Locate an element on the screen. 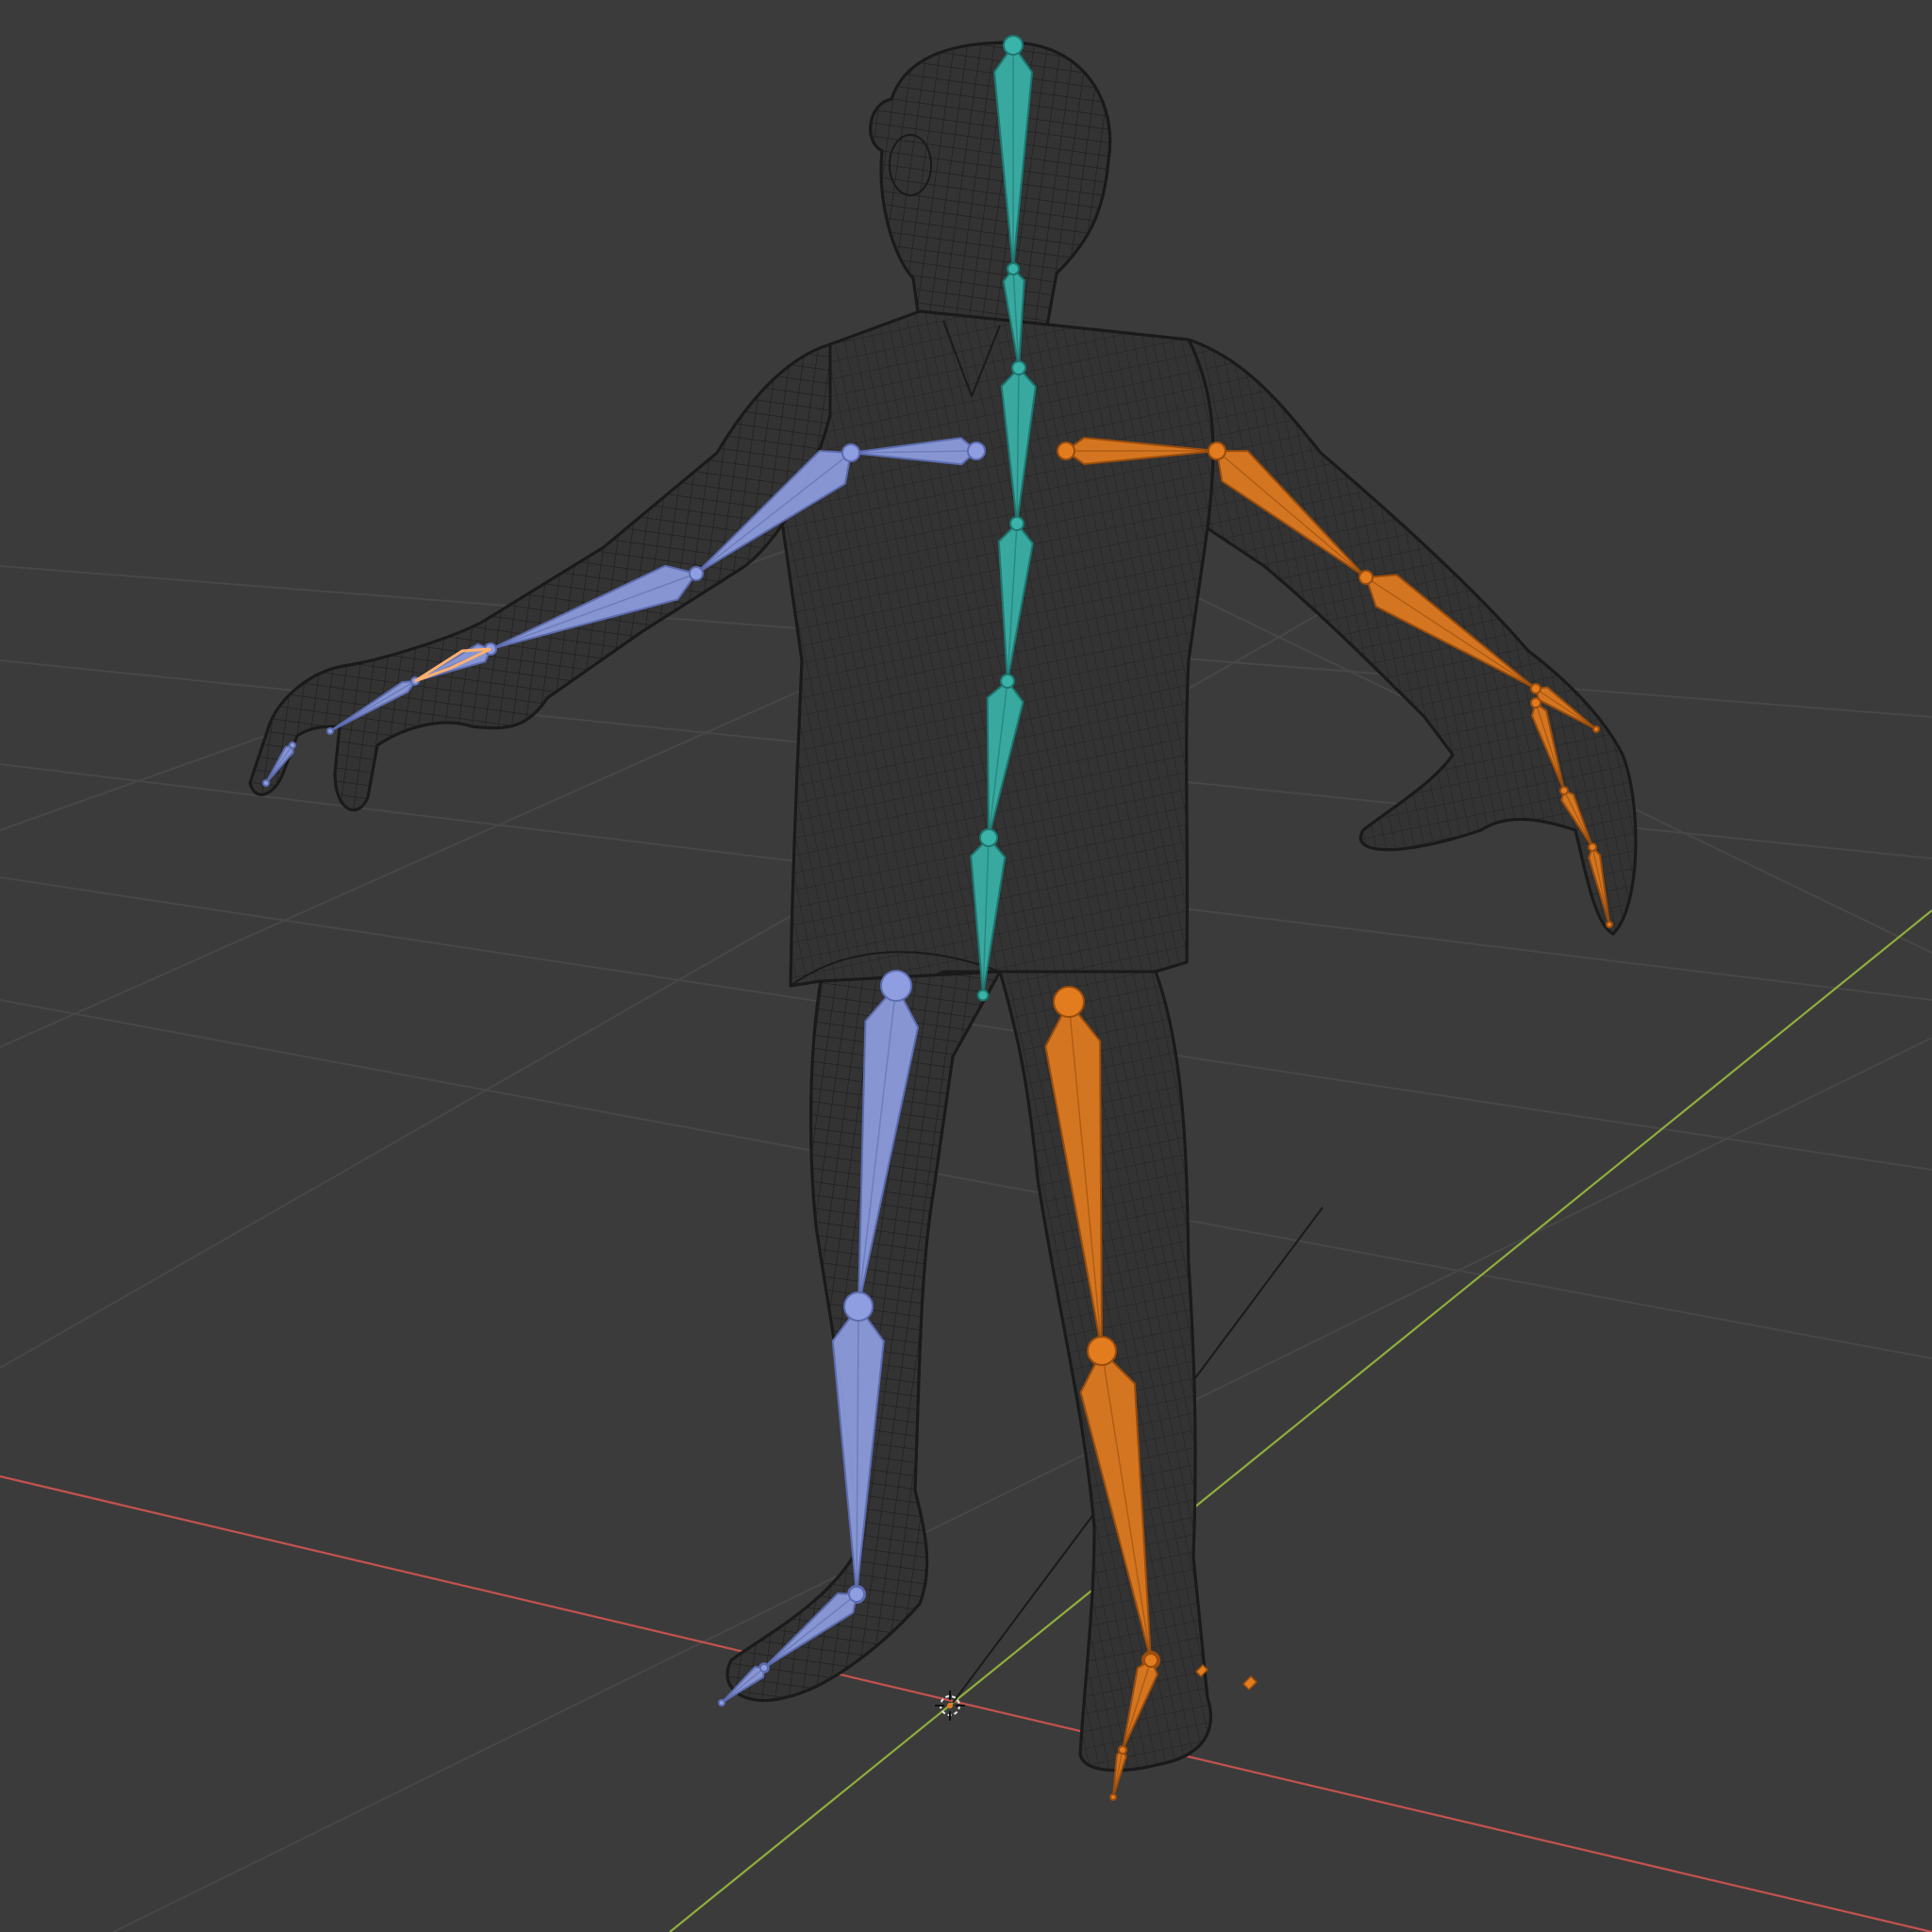  bone-hand-r-tail-joint is located at coordinates (1596, 729).